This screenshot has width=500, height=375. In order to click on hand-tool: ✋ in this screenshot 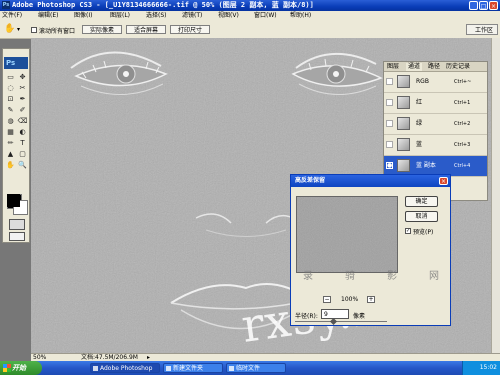, I will do `click(10, 165)`.